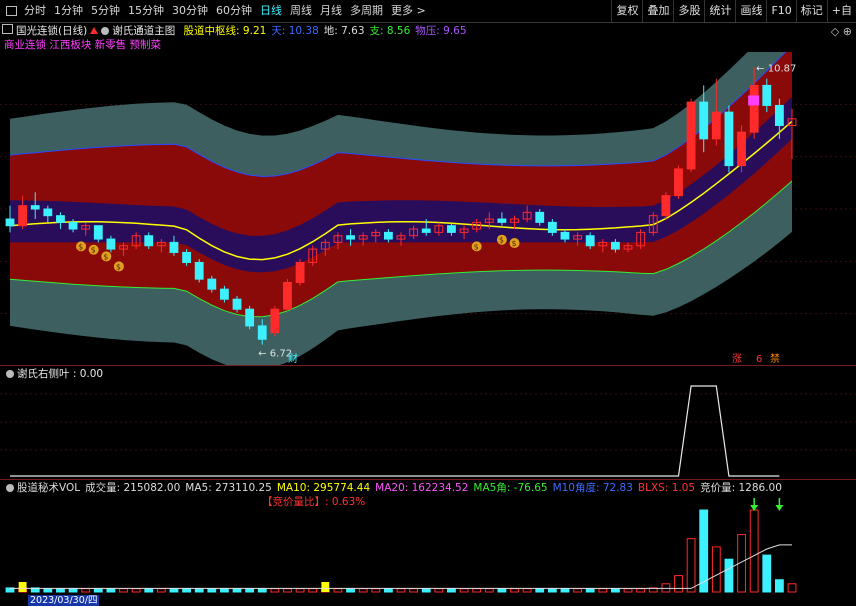  Describe the element at coordinates (35, 11) in the screenshot. I see `period-tab-0: 分时` at that location.